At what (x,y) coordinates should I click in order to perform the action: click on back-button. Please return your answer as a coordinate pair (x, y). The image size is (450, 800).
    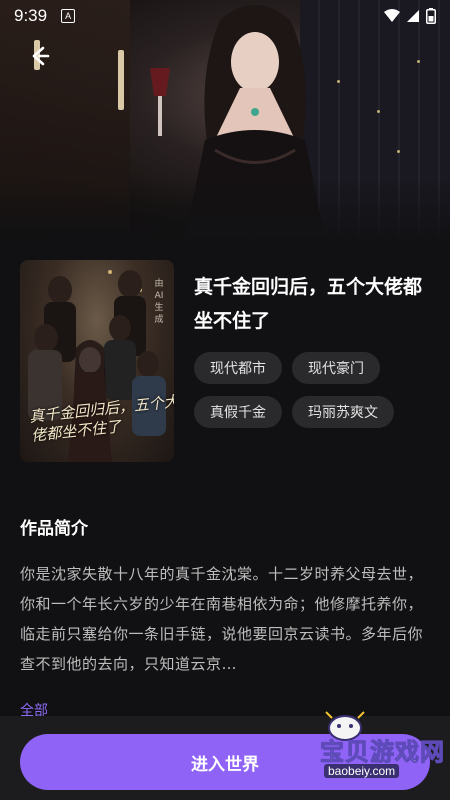
    Looking at the image, I should click on (40, 56).